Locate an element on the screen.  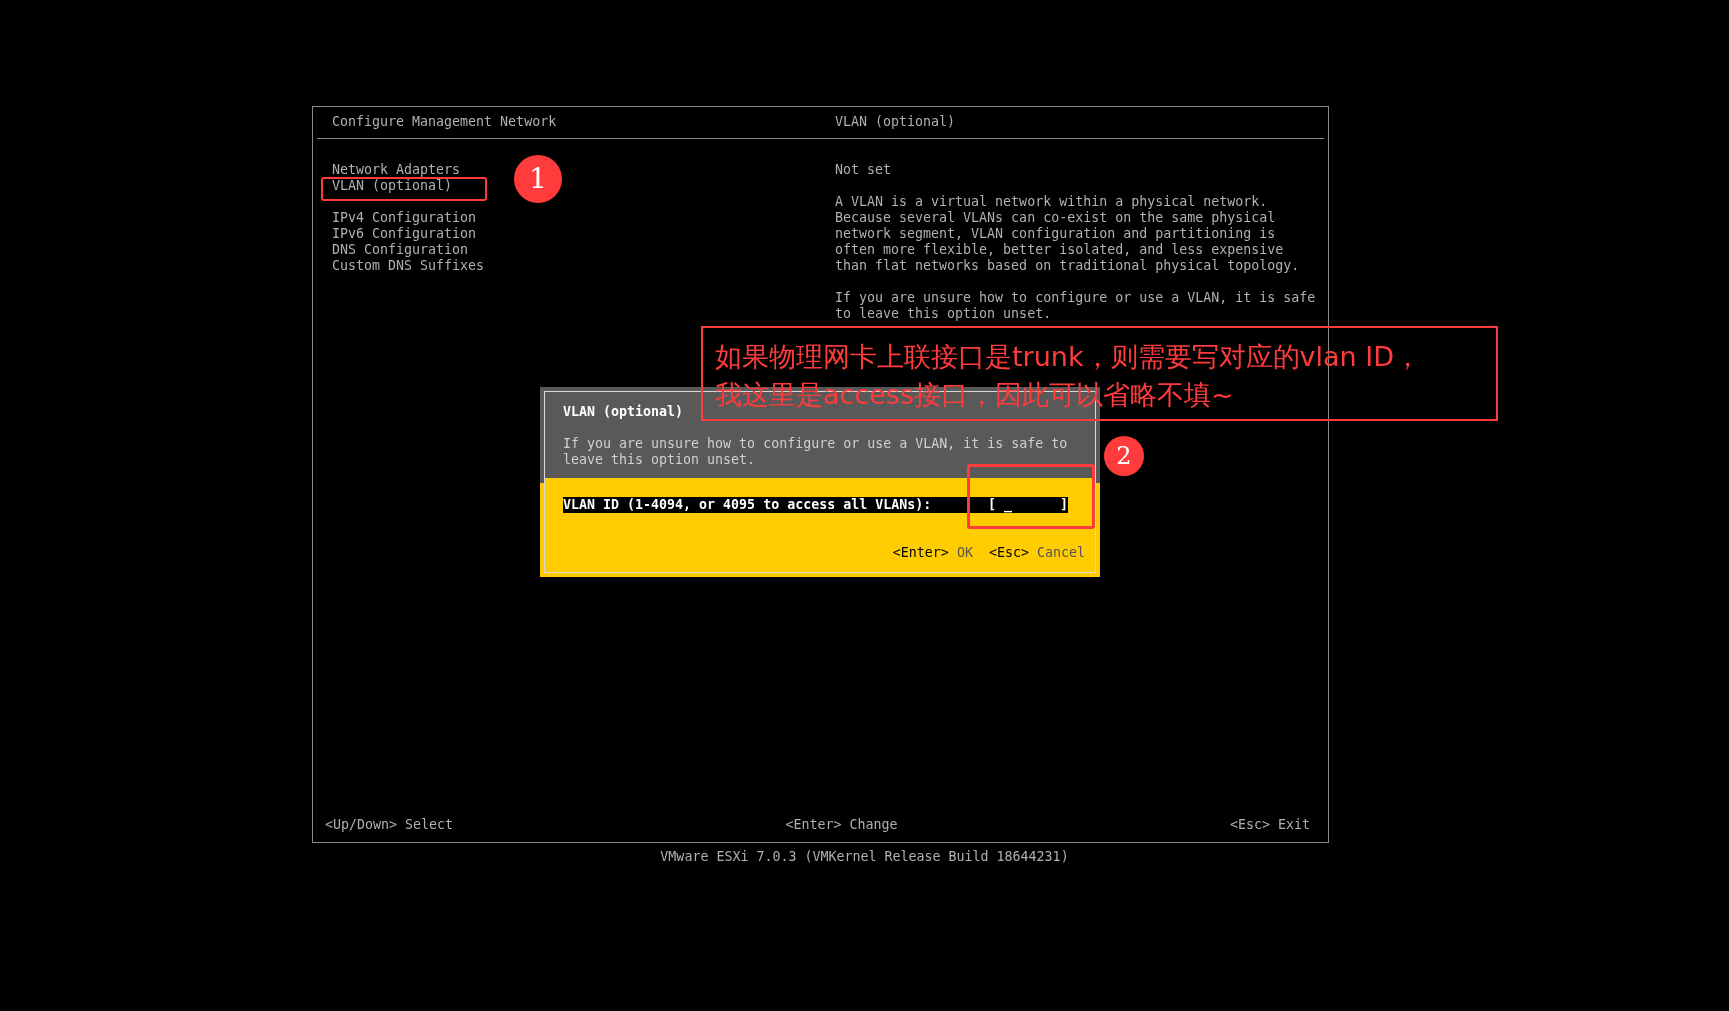
menu-item: VLAN (optional) is located at coordinates (392, 186).